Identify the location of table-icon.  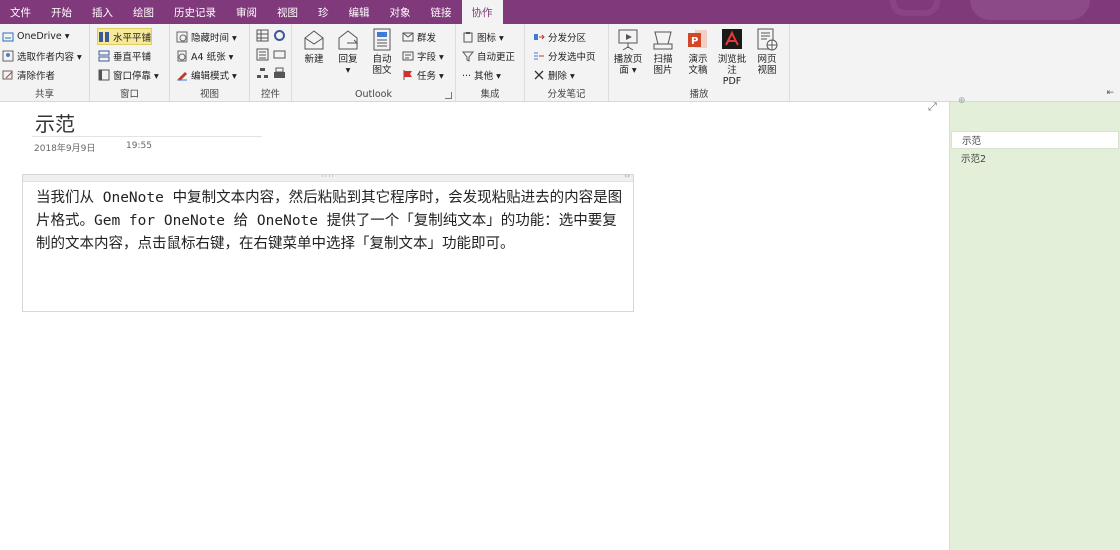
(262, 35).